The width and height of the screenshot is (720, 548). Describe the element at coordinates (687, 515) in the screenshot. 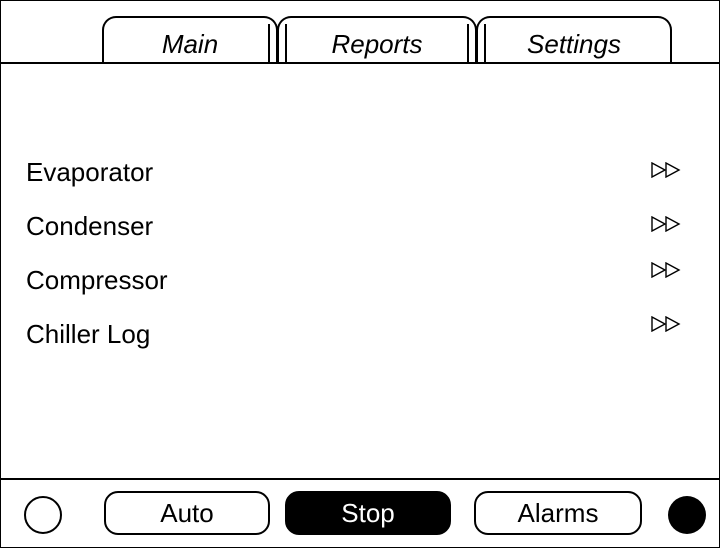

I see `status-indicator-on` at that location.